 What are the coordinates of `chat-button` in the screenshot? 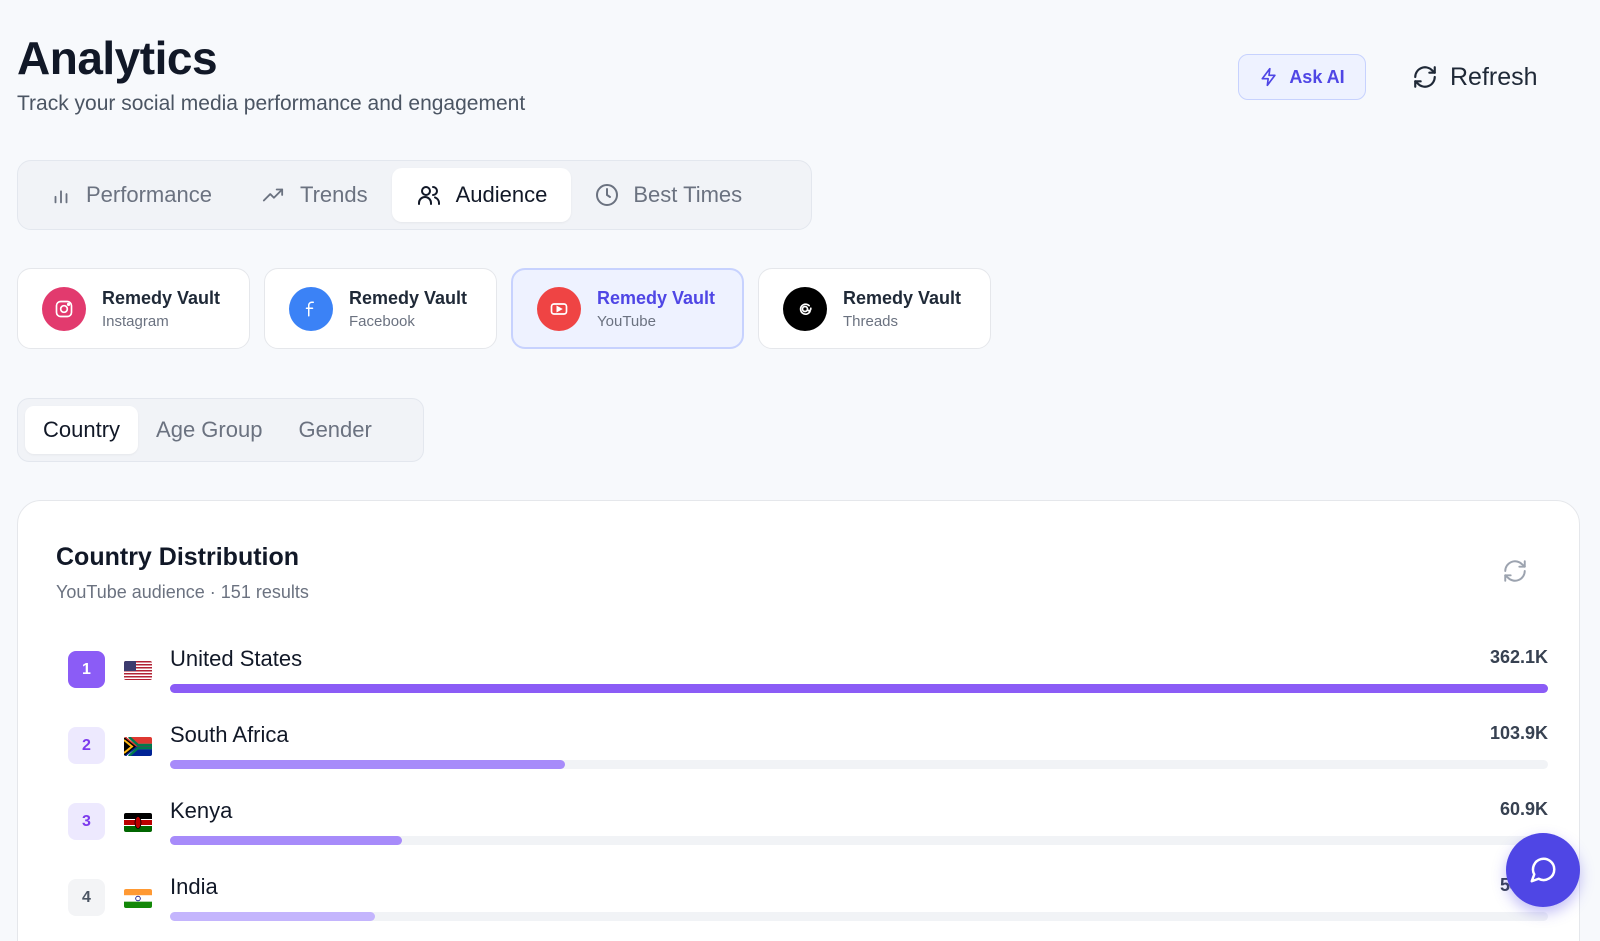 It's located at (1543, 870).